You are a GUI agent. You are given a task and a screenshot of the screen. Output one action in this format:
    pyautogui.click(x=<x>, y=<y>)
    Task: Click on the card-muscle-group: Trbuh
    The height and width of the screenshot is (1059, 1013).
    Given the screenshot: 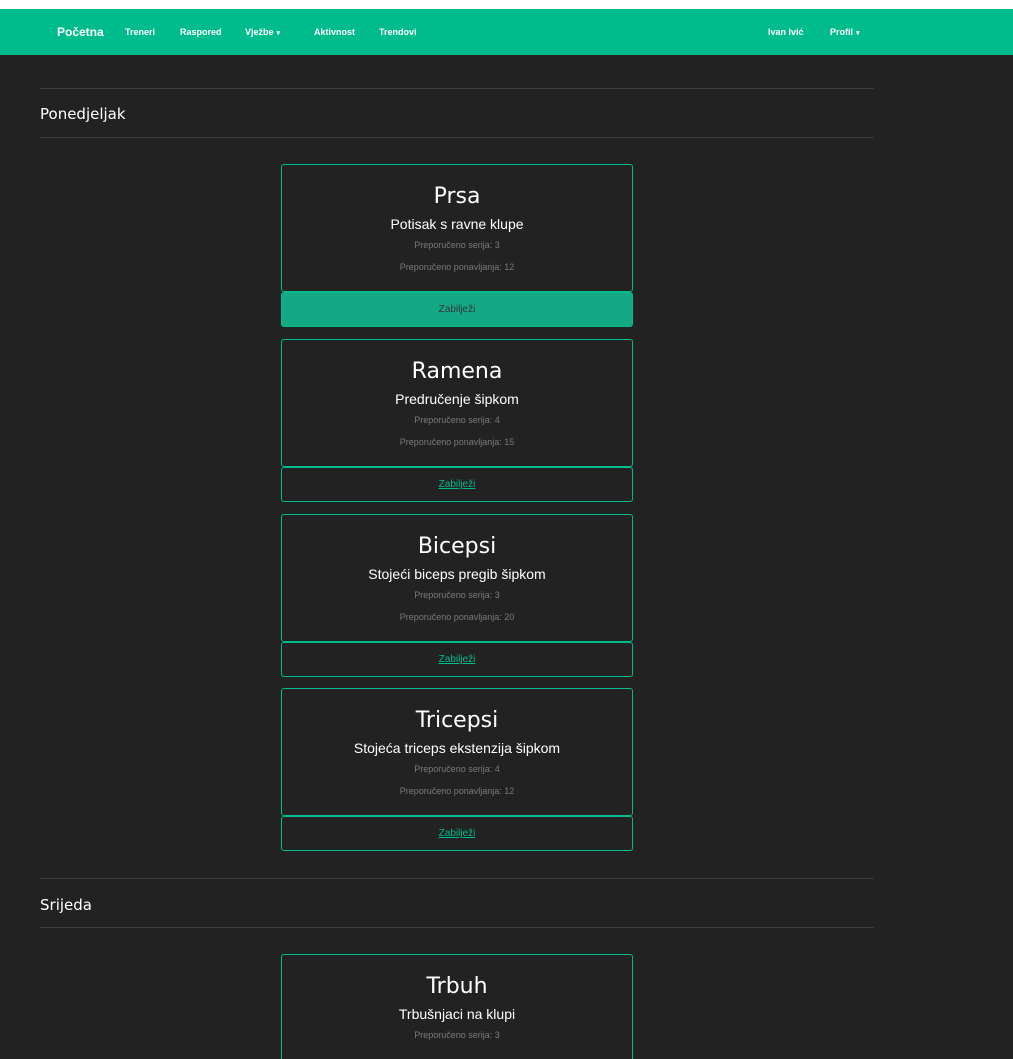 What is the action you would take?
    pyautogui.click(x=457, y=986)
    